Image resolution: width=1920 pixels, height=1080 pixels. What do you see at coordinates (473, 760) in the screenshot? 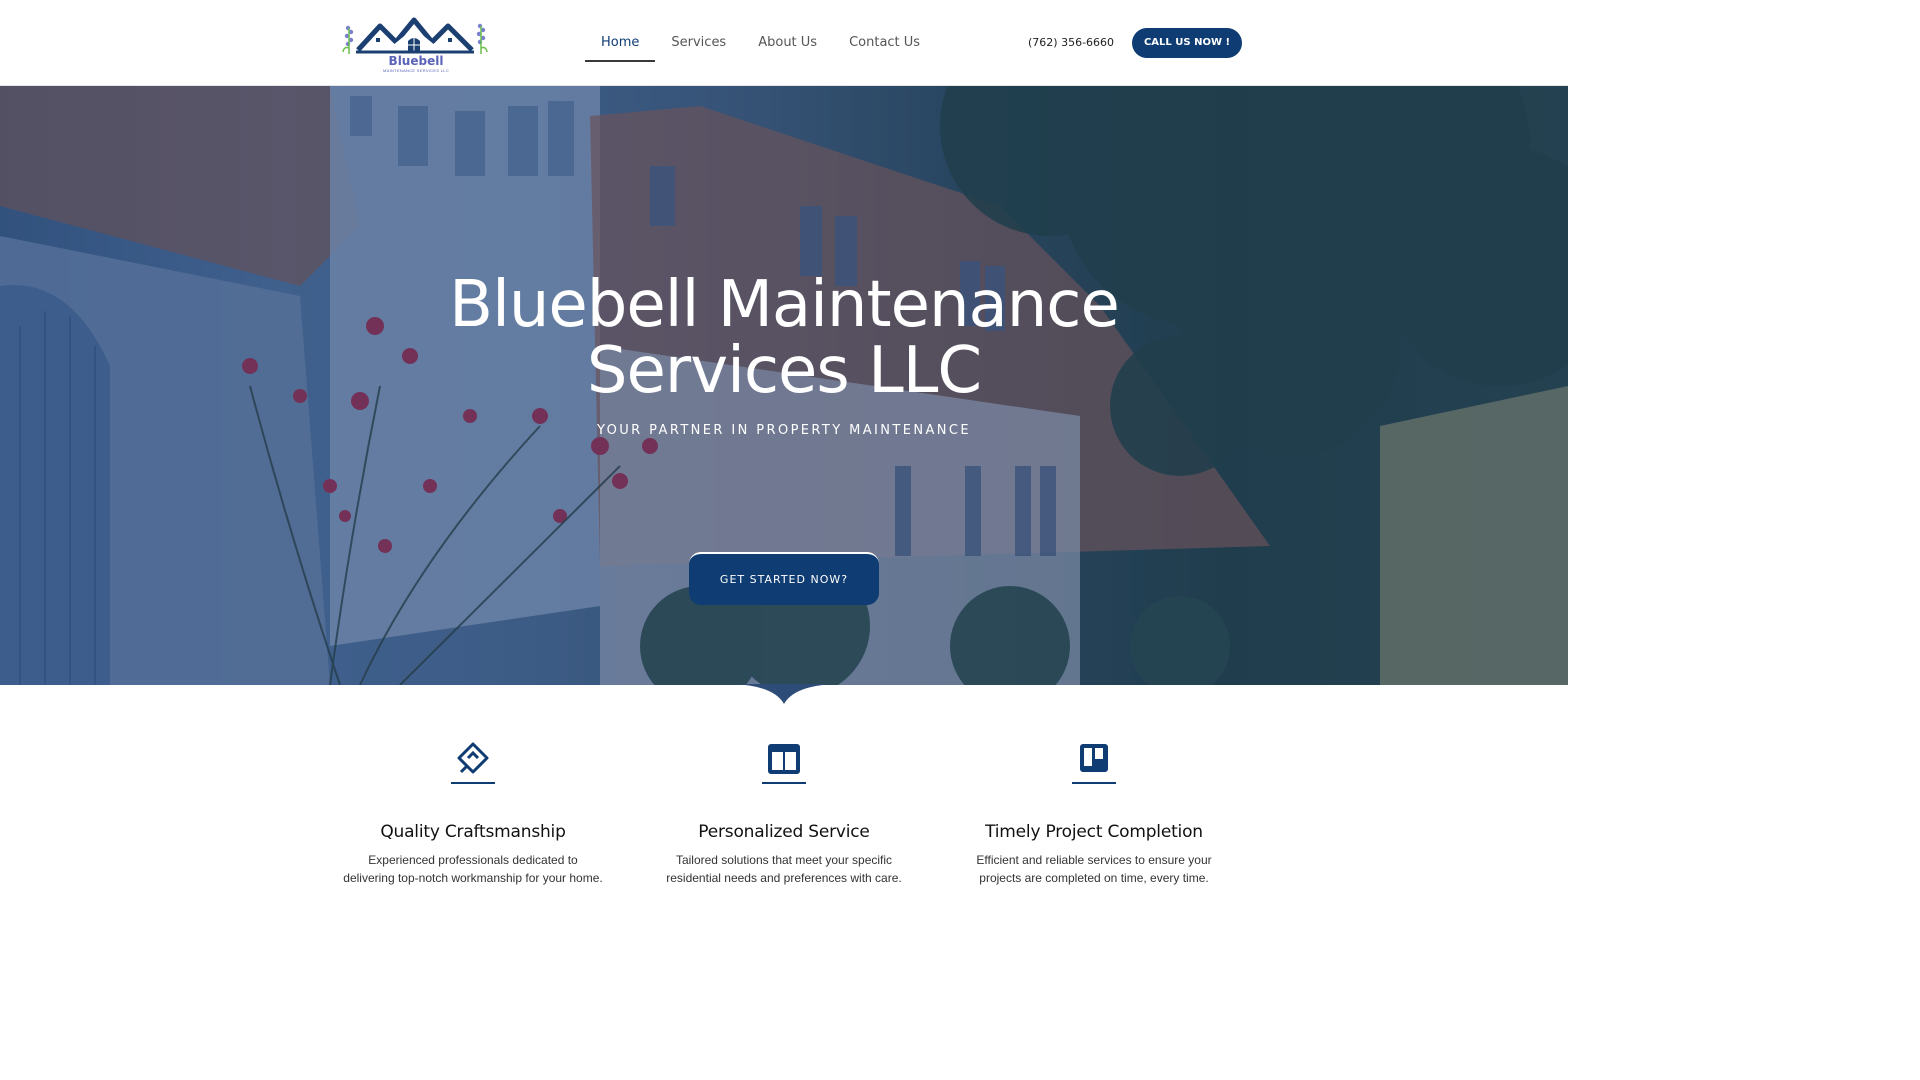
I see `diamond-link-icon` at bounding box center [473, 760].